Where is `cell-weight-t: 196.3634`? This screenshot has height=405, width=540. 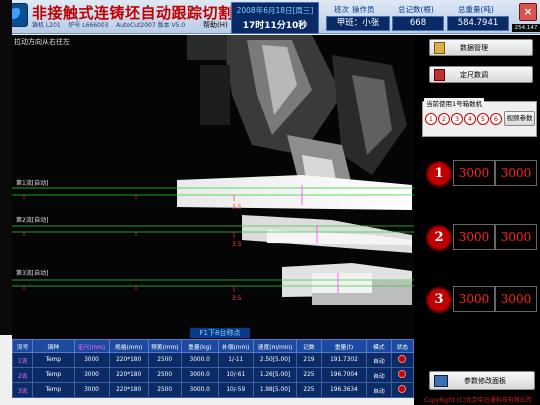 cell-weight-t: 196.3634 is located at coordinates (344, 390).